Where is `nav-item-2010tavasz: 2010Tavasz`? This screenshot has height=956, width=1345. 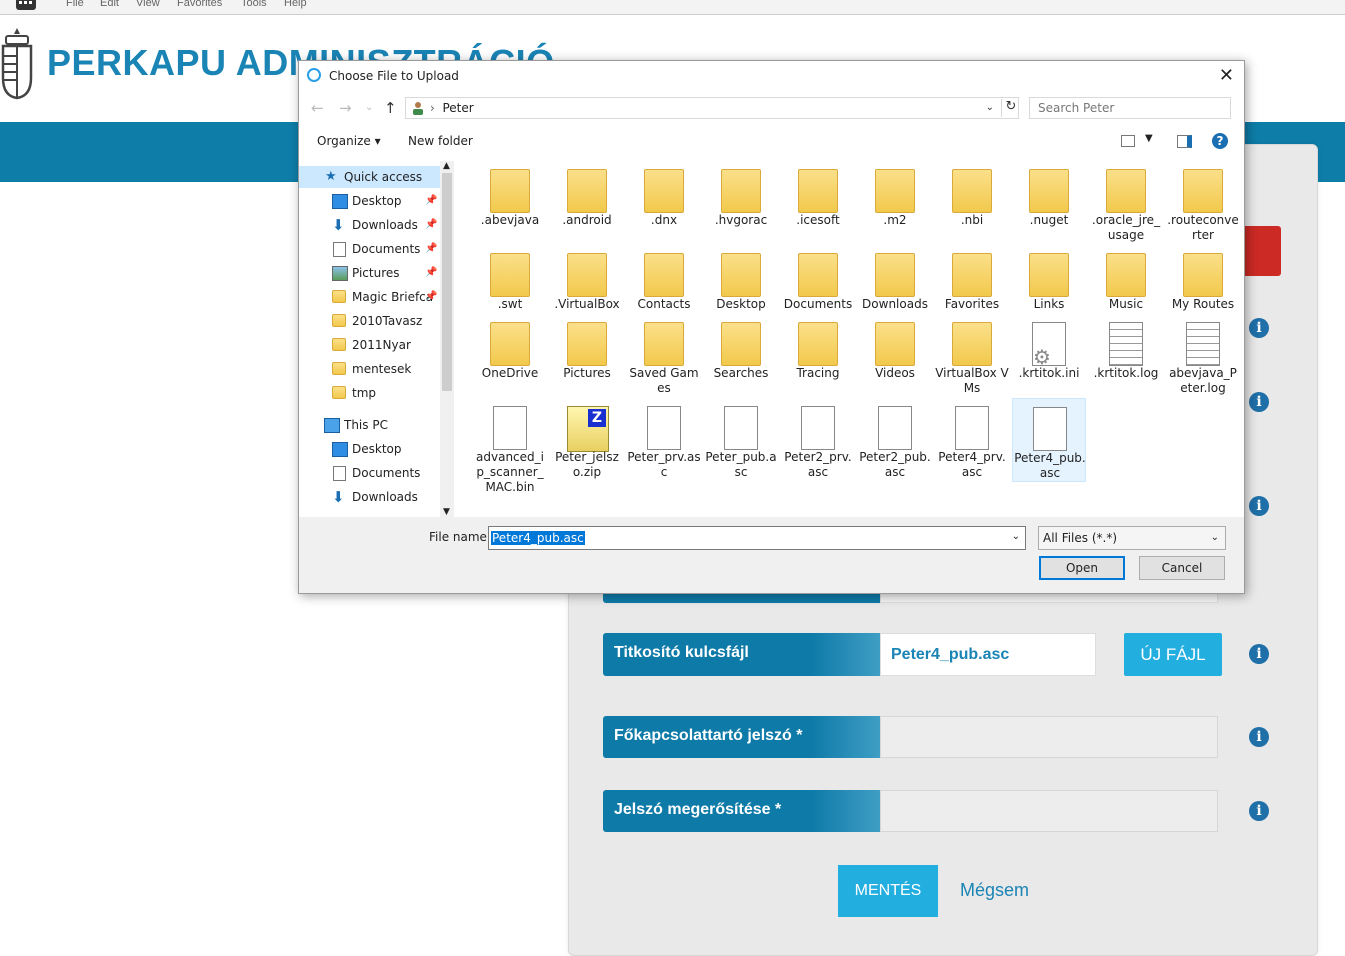
nav-item-2010tavasz: 2010Tavasz is located at coordinates (369, 321).